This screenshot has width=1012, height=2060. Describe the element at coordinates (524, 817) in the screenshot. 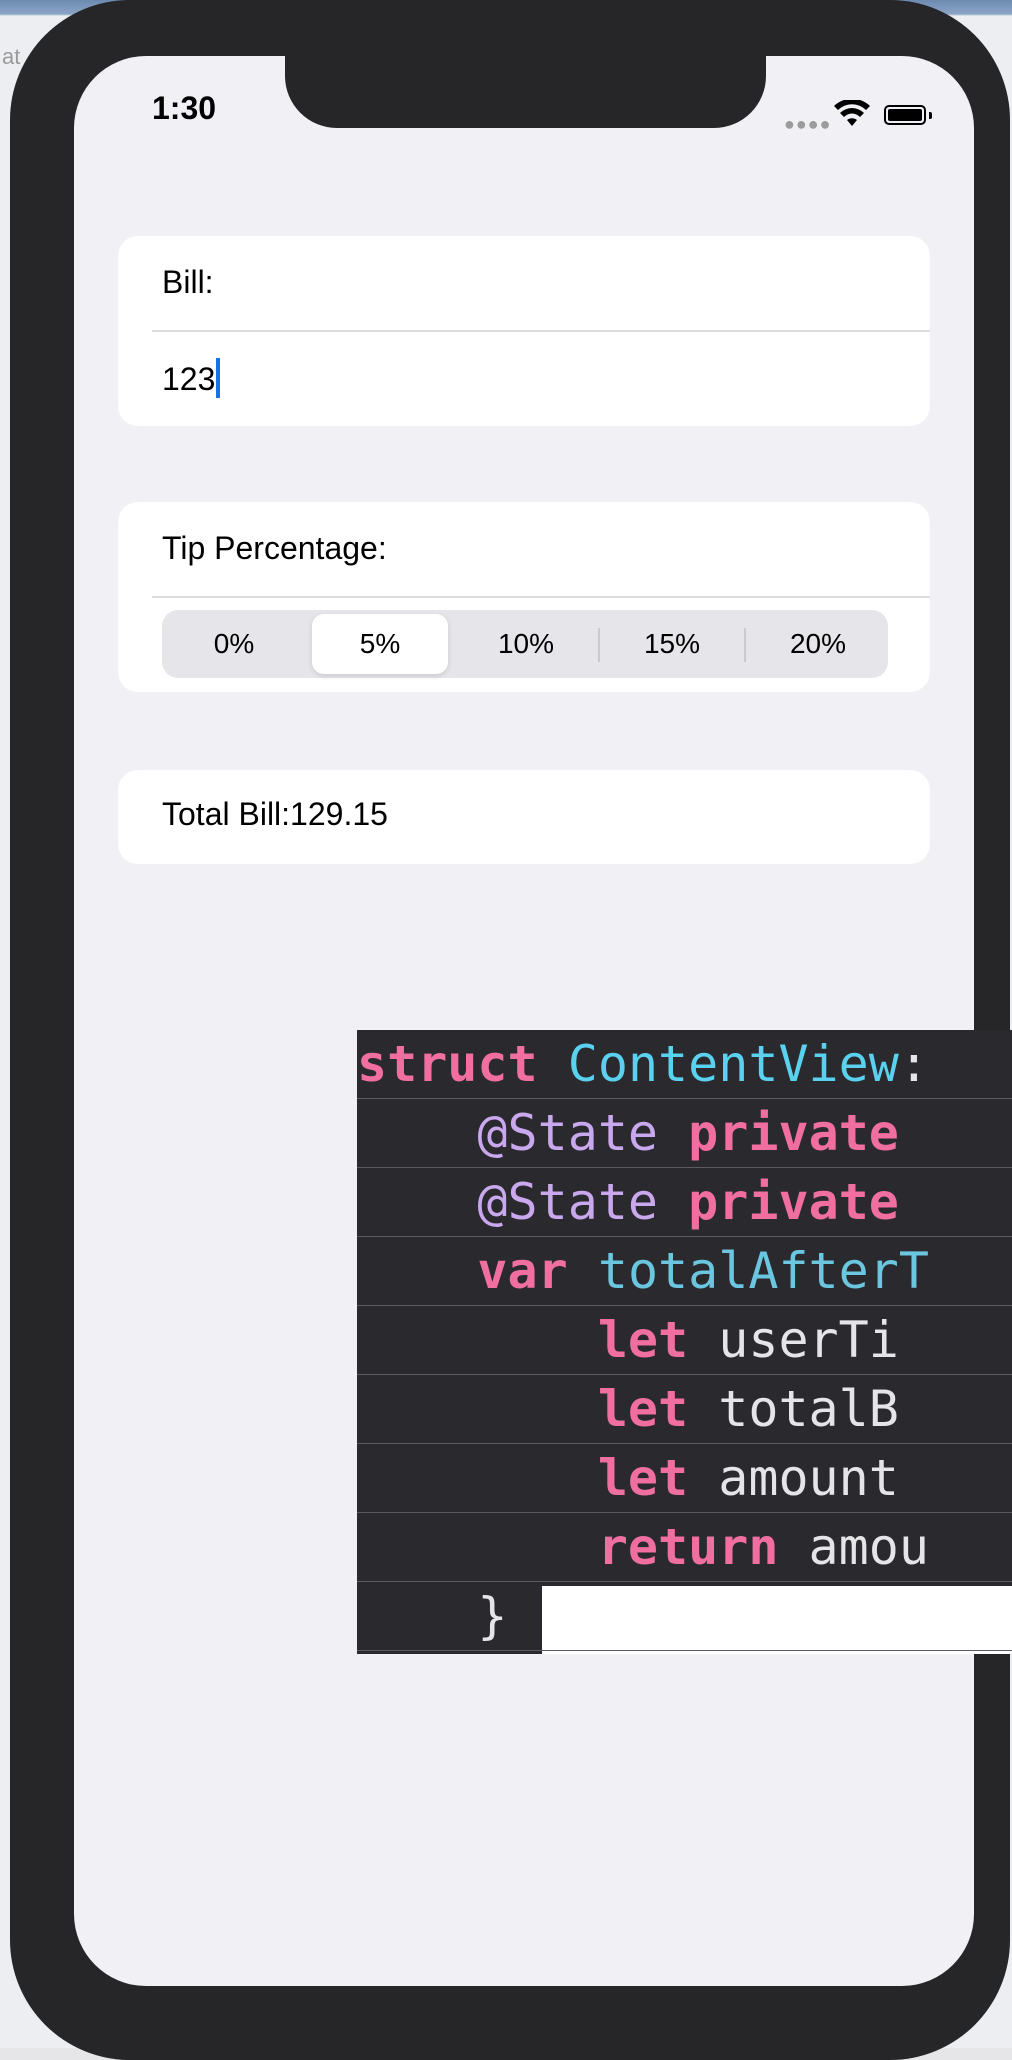

I see `total-card: Total Bill:129.15` at that location.